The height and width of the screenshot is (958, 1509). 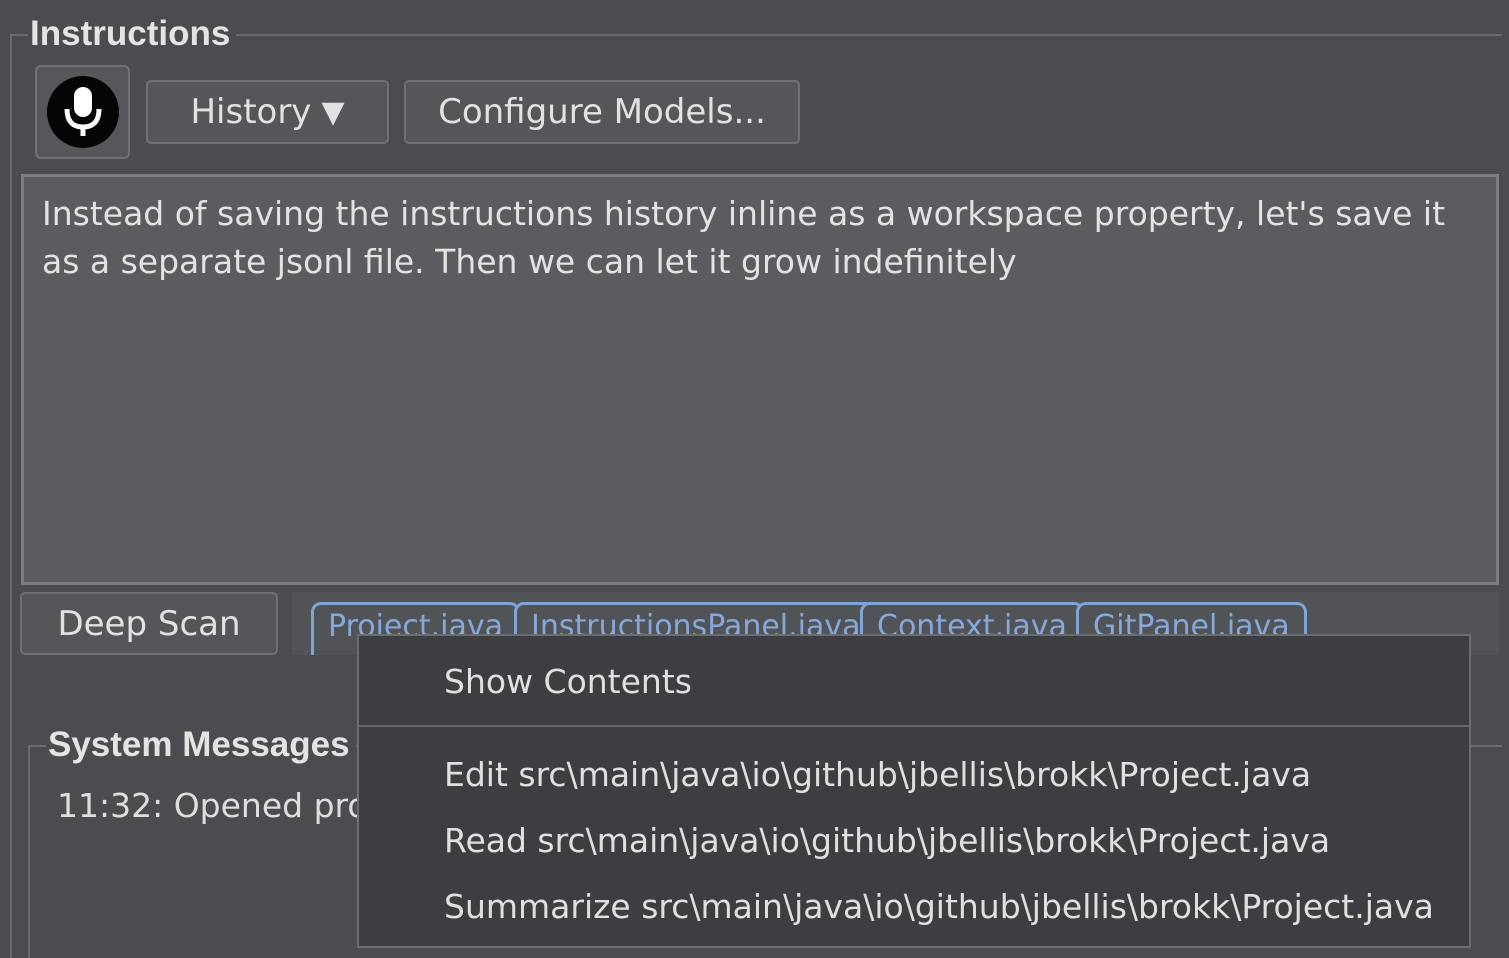 What do you see at coordinates (201, 745) in the screenshot?
I see `system-messages-title: System Messages` at bounding box center [201, 745].